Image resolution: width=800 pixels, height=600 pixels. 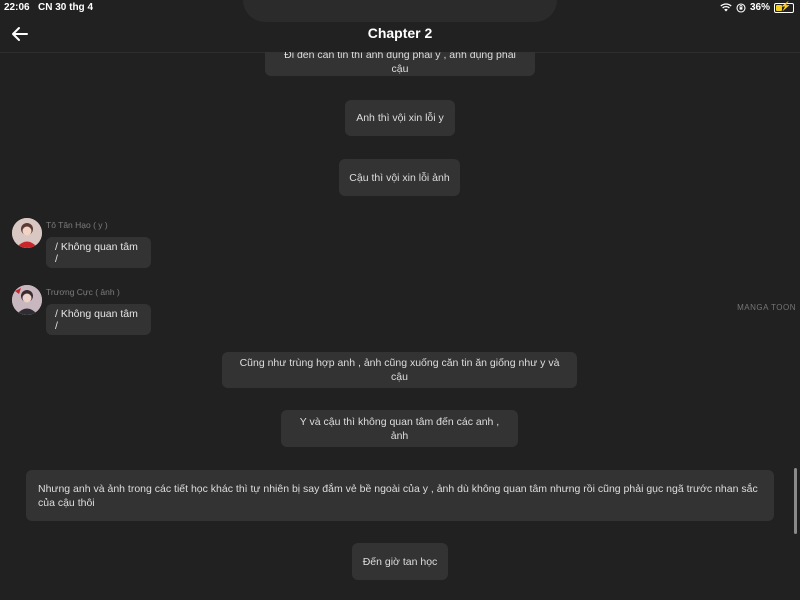 I want to click on wifi-icon, so click(x=726, y=7).